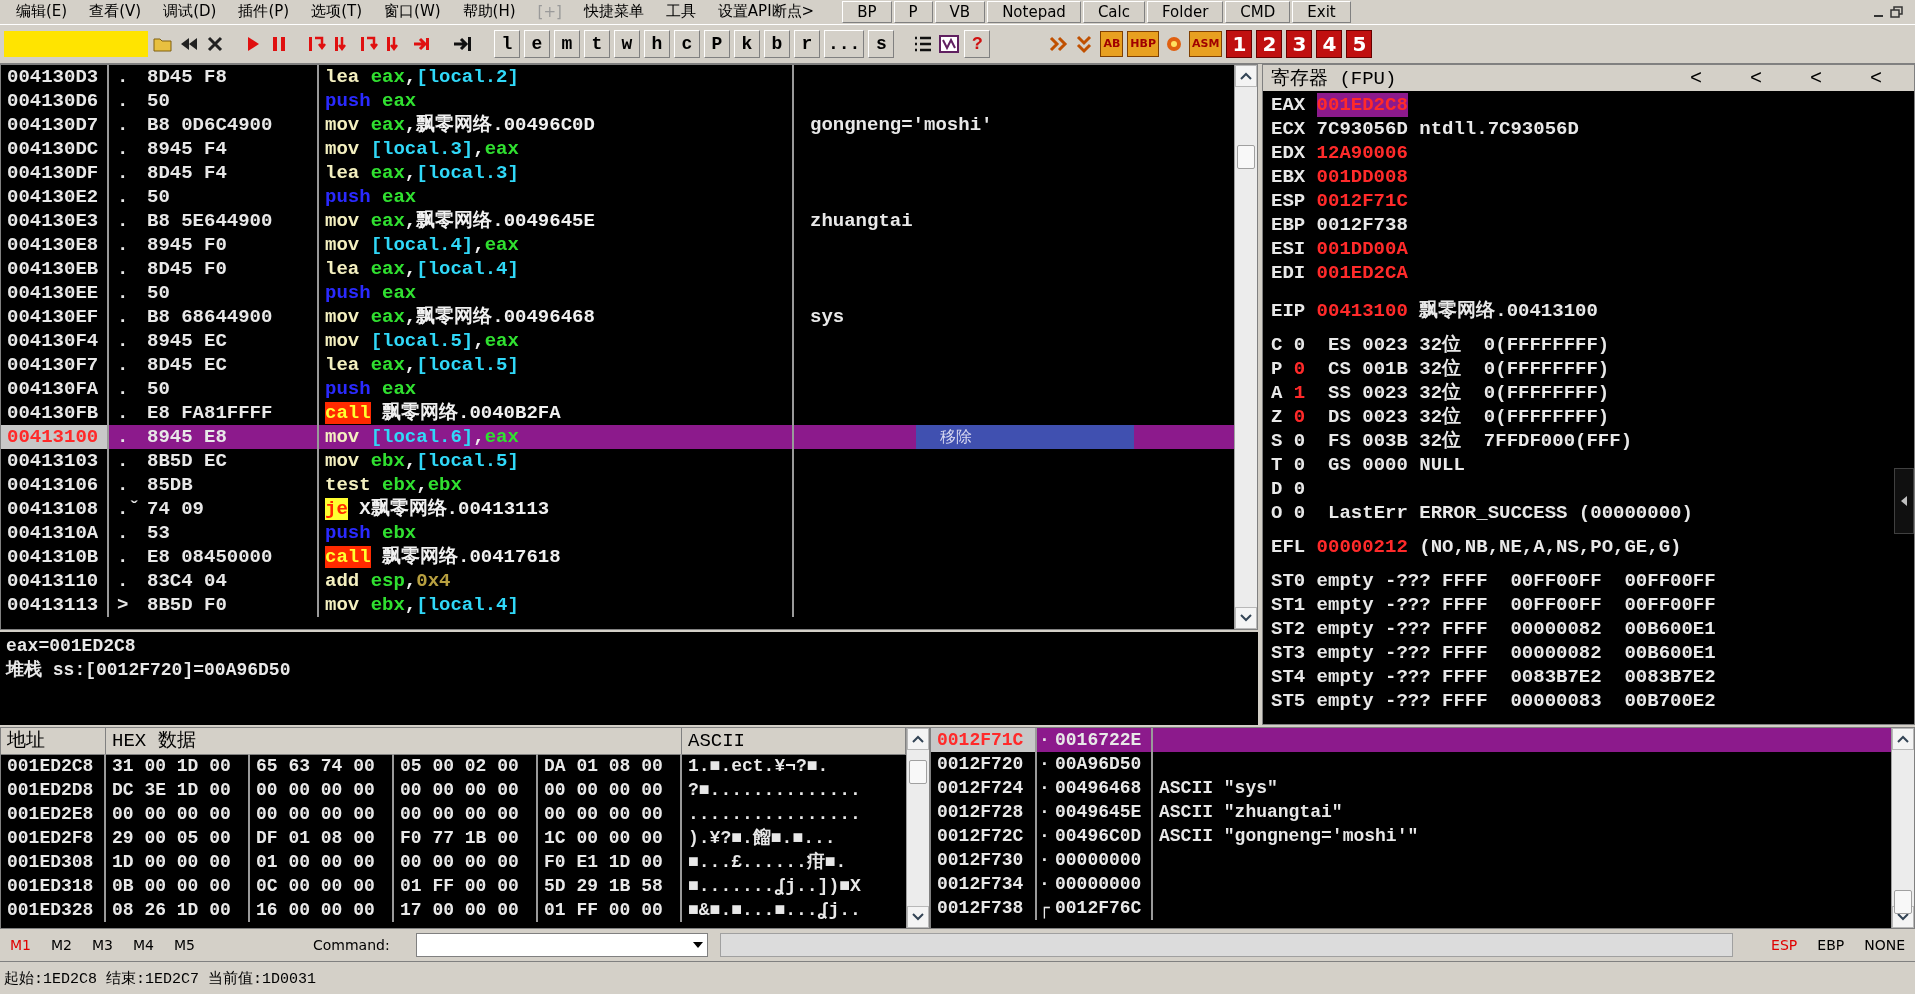  Describe the element at coordinates (960, 11) in the screenshot. I see `toolbar-button: VB` at that location.